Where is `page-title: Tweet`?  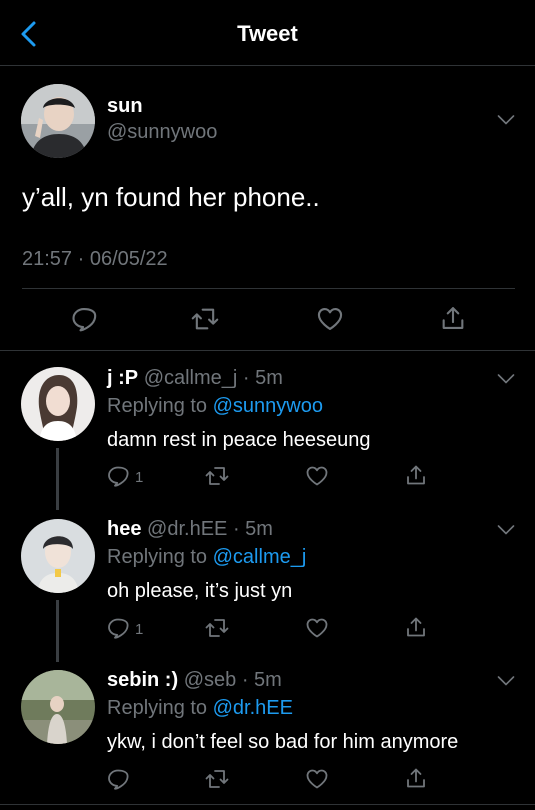
page-title: Tweet is located at coordinates (267, 33).